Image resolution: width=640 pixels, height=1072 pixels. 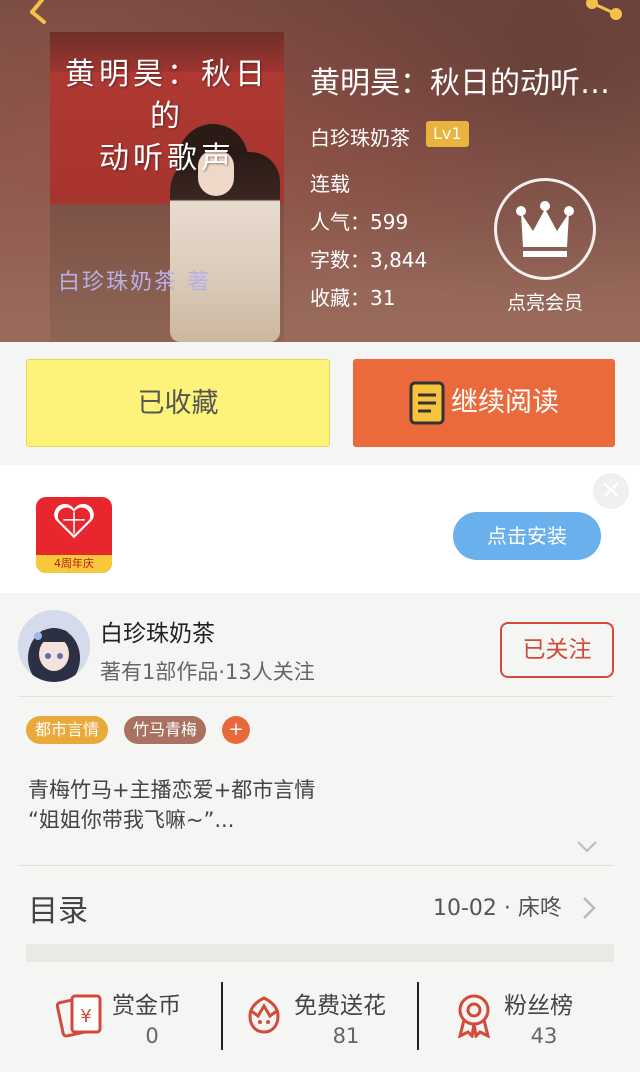 What do you see at coordinates (474, 1015) in the screenshot?
I see `medal-icon` at bounding box center [474, 1015].